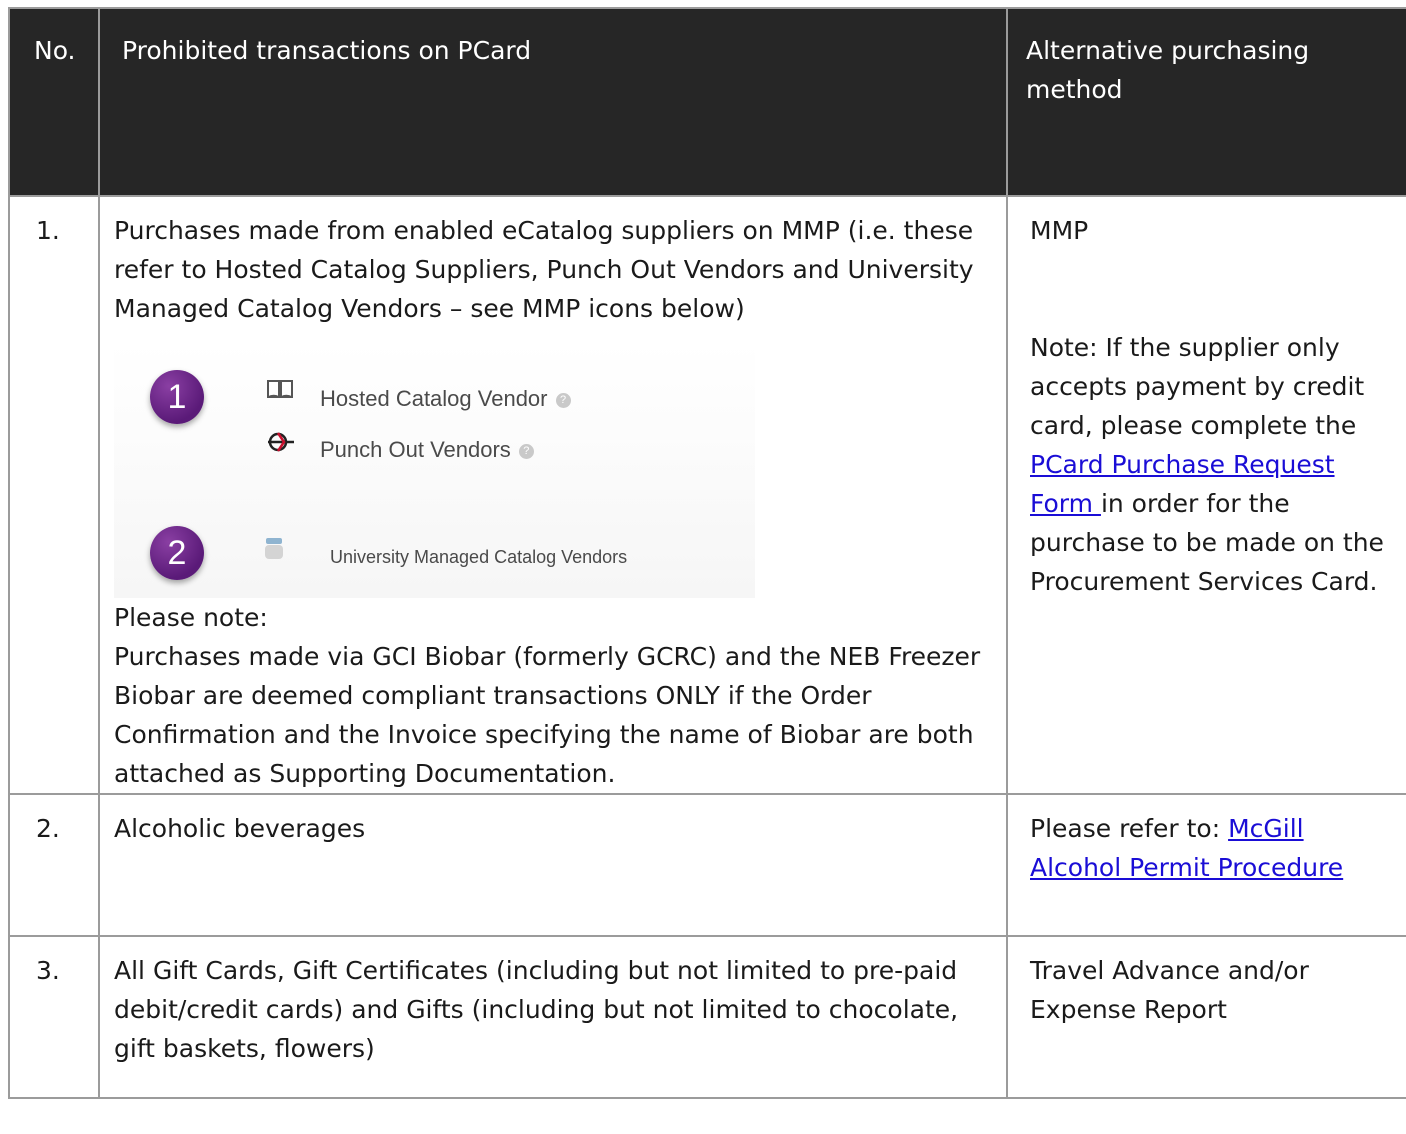 This screenshot has width=1406, height=1134. Describe the element at coordinates (1206, 1017) in the screenshot. I see `row-alternative: Travel Advance and/or Expense Report` at that location.